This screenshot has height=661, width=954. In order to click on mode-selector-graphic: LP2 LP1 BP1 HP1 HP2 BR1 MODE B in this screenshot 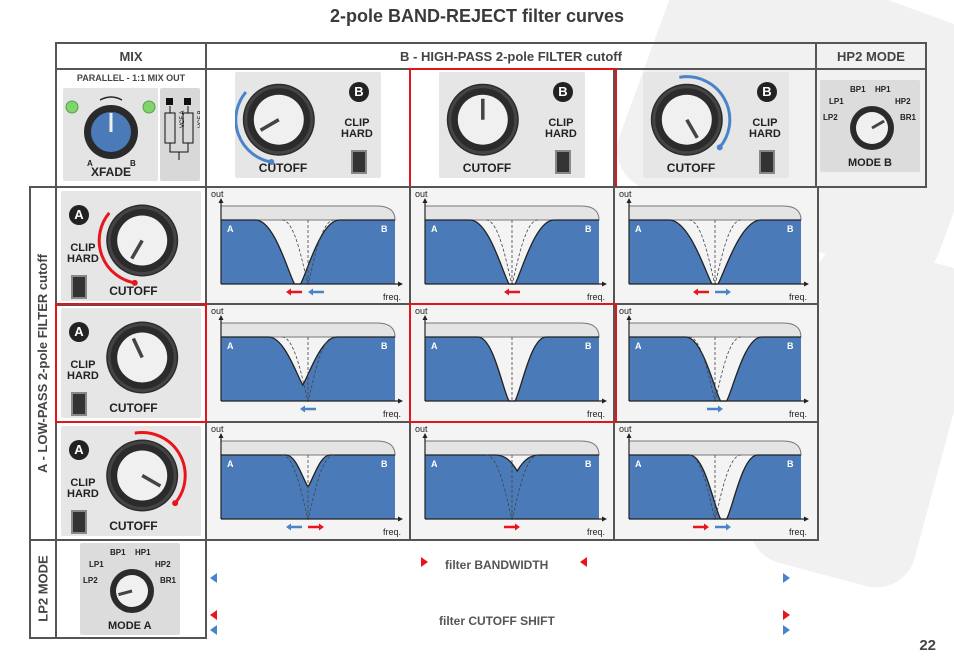, I will do `click(870, 127)`.